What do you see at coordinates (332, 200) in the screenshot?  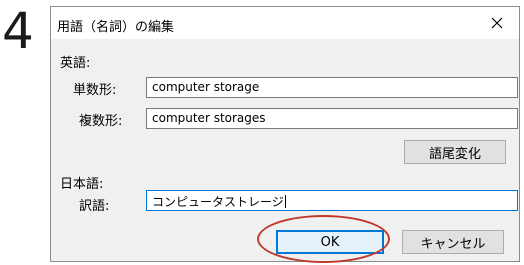 I see `translation-input: コンピュータストレージ` at bounding box center [332, 200].